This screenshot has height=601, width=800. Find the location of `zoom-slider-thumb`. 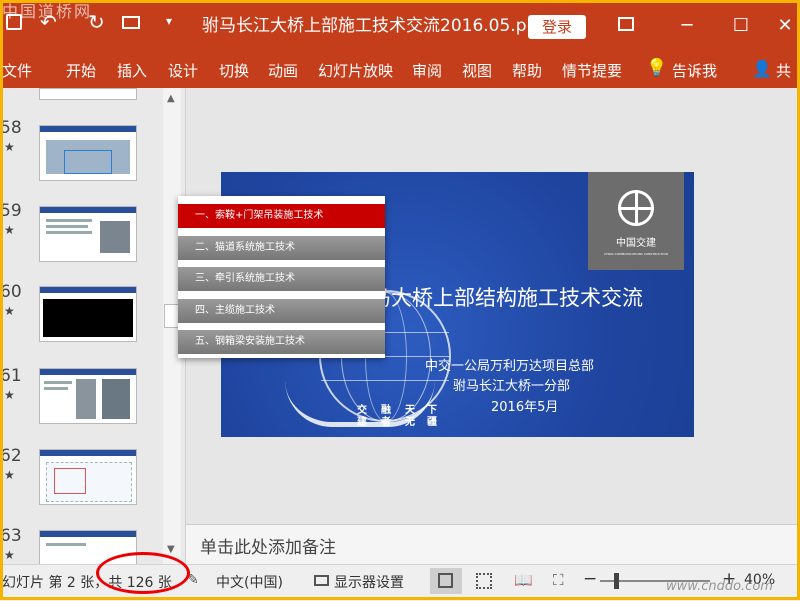

zoom-slider-thumb is located at coordinates (616, 581).